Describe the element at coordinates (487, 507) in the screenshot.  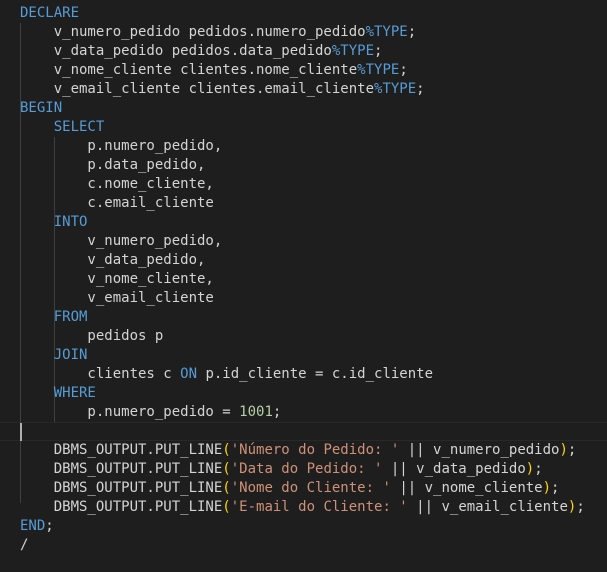
I see `code-token: || v_email_cliente` at that location.